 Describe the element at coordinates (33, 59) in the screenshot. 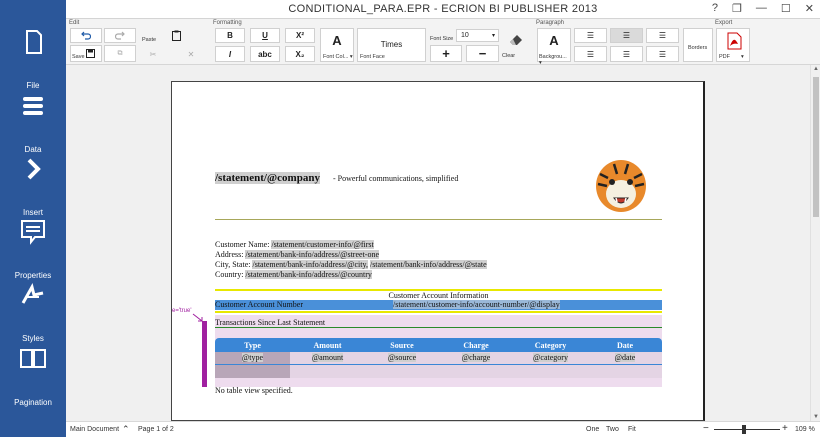

I see `sidebar-item-file: File` at that location.